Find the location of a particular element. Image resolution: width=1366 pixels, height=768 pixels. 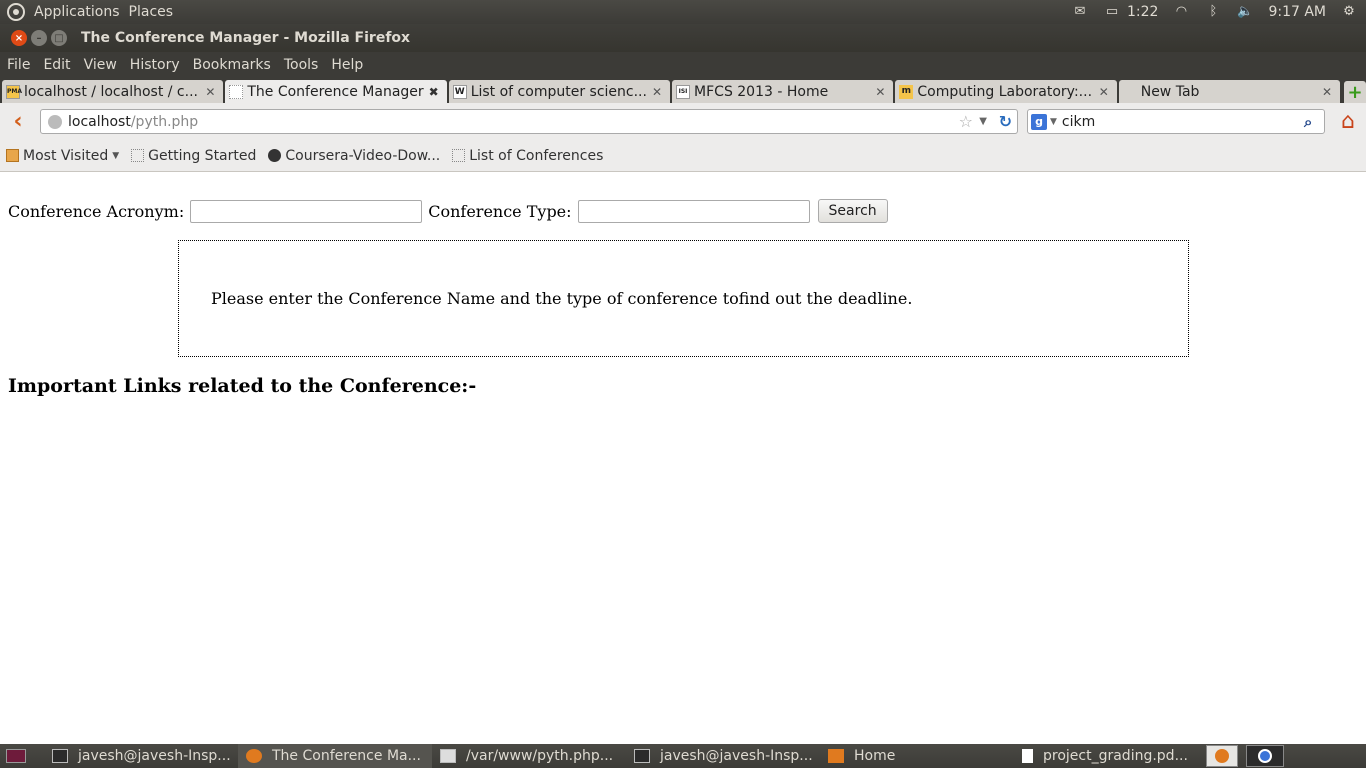

isi-favicon-icon: ISI is located at coordinates (683, 91).